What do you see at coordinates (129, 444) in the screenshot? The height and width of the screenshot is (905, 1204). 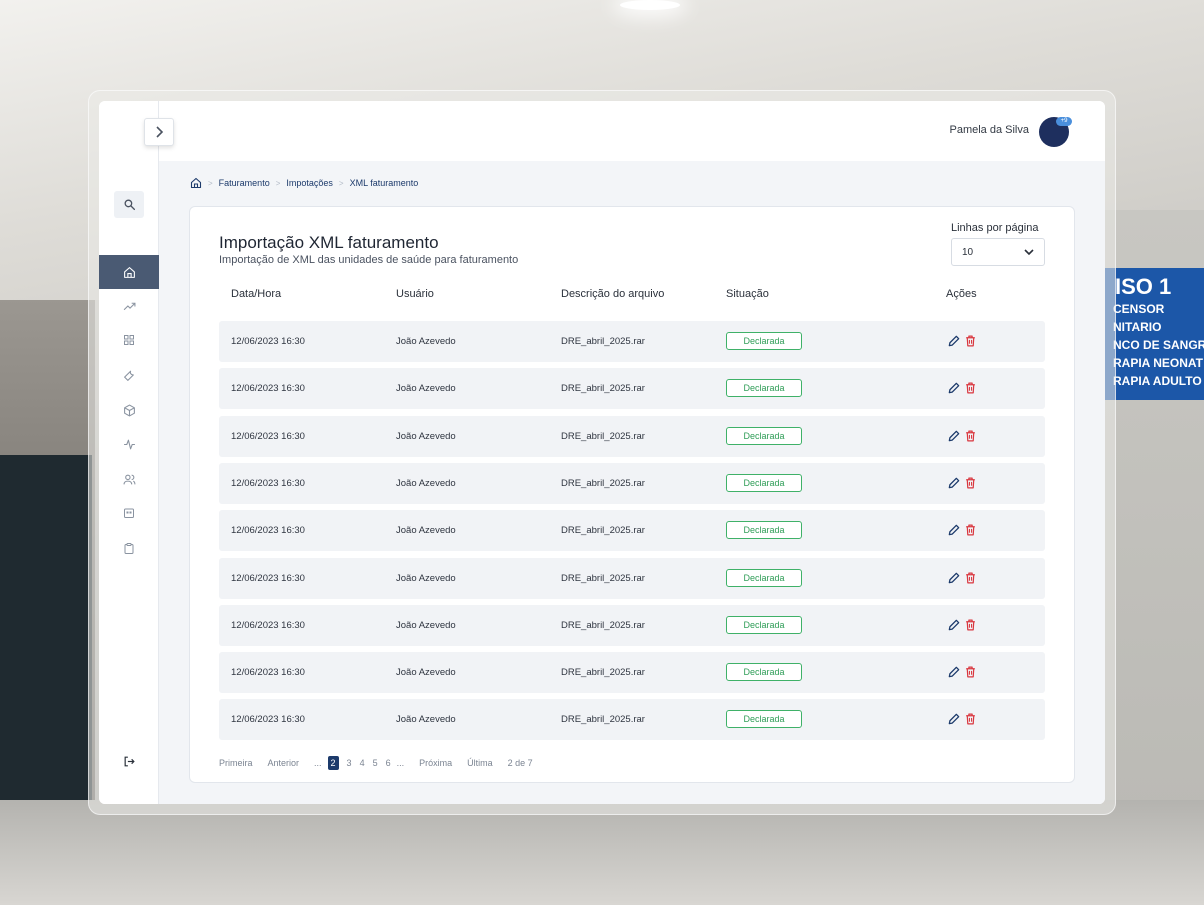 I see `sidebar-item-activity` at bounding box center [129, 444].